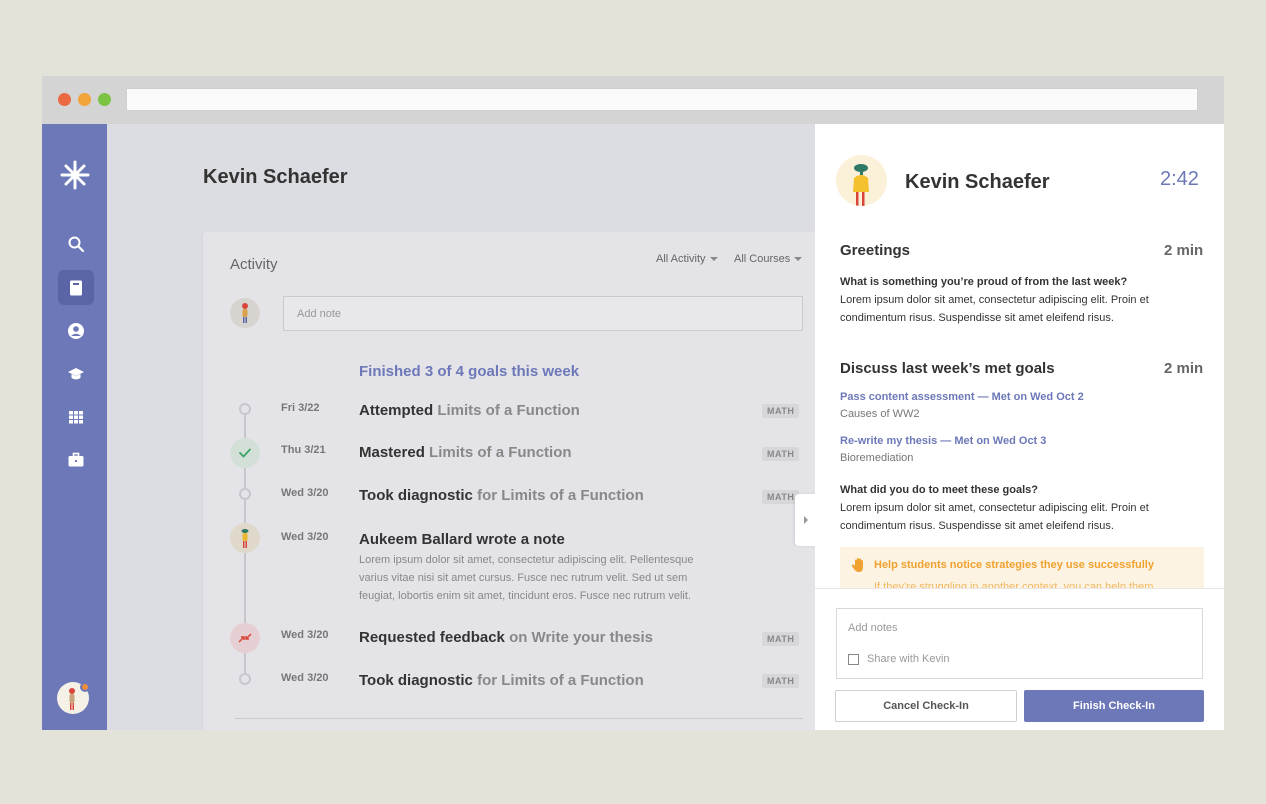 The height and width of the screenshot is (804, 1266). I want to click on timeline-action: Aukeem Ballard wrote a note, so click(462, 539).